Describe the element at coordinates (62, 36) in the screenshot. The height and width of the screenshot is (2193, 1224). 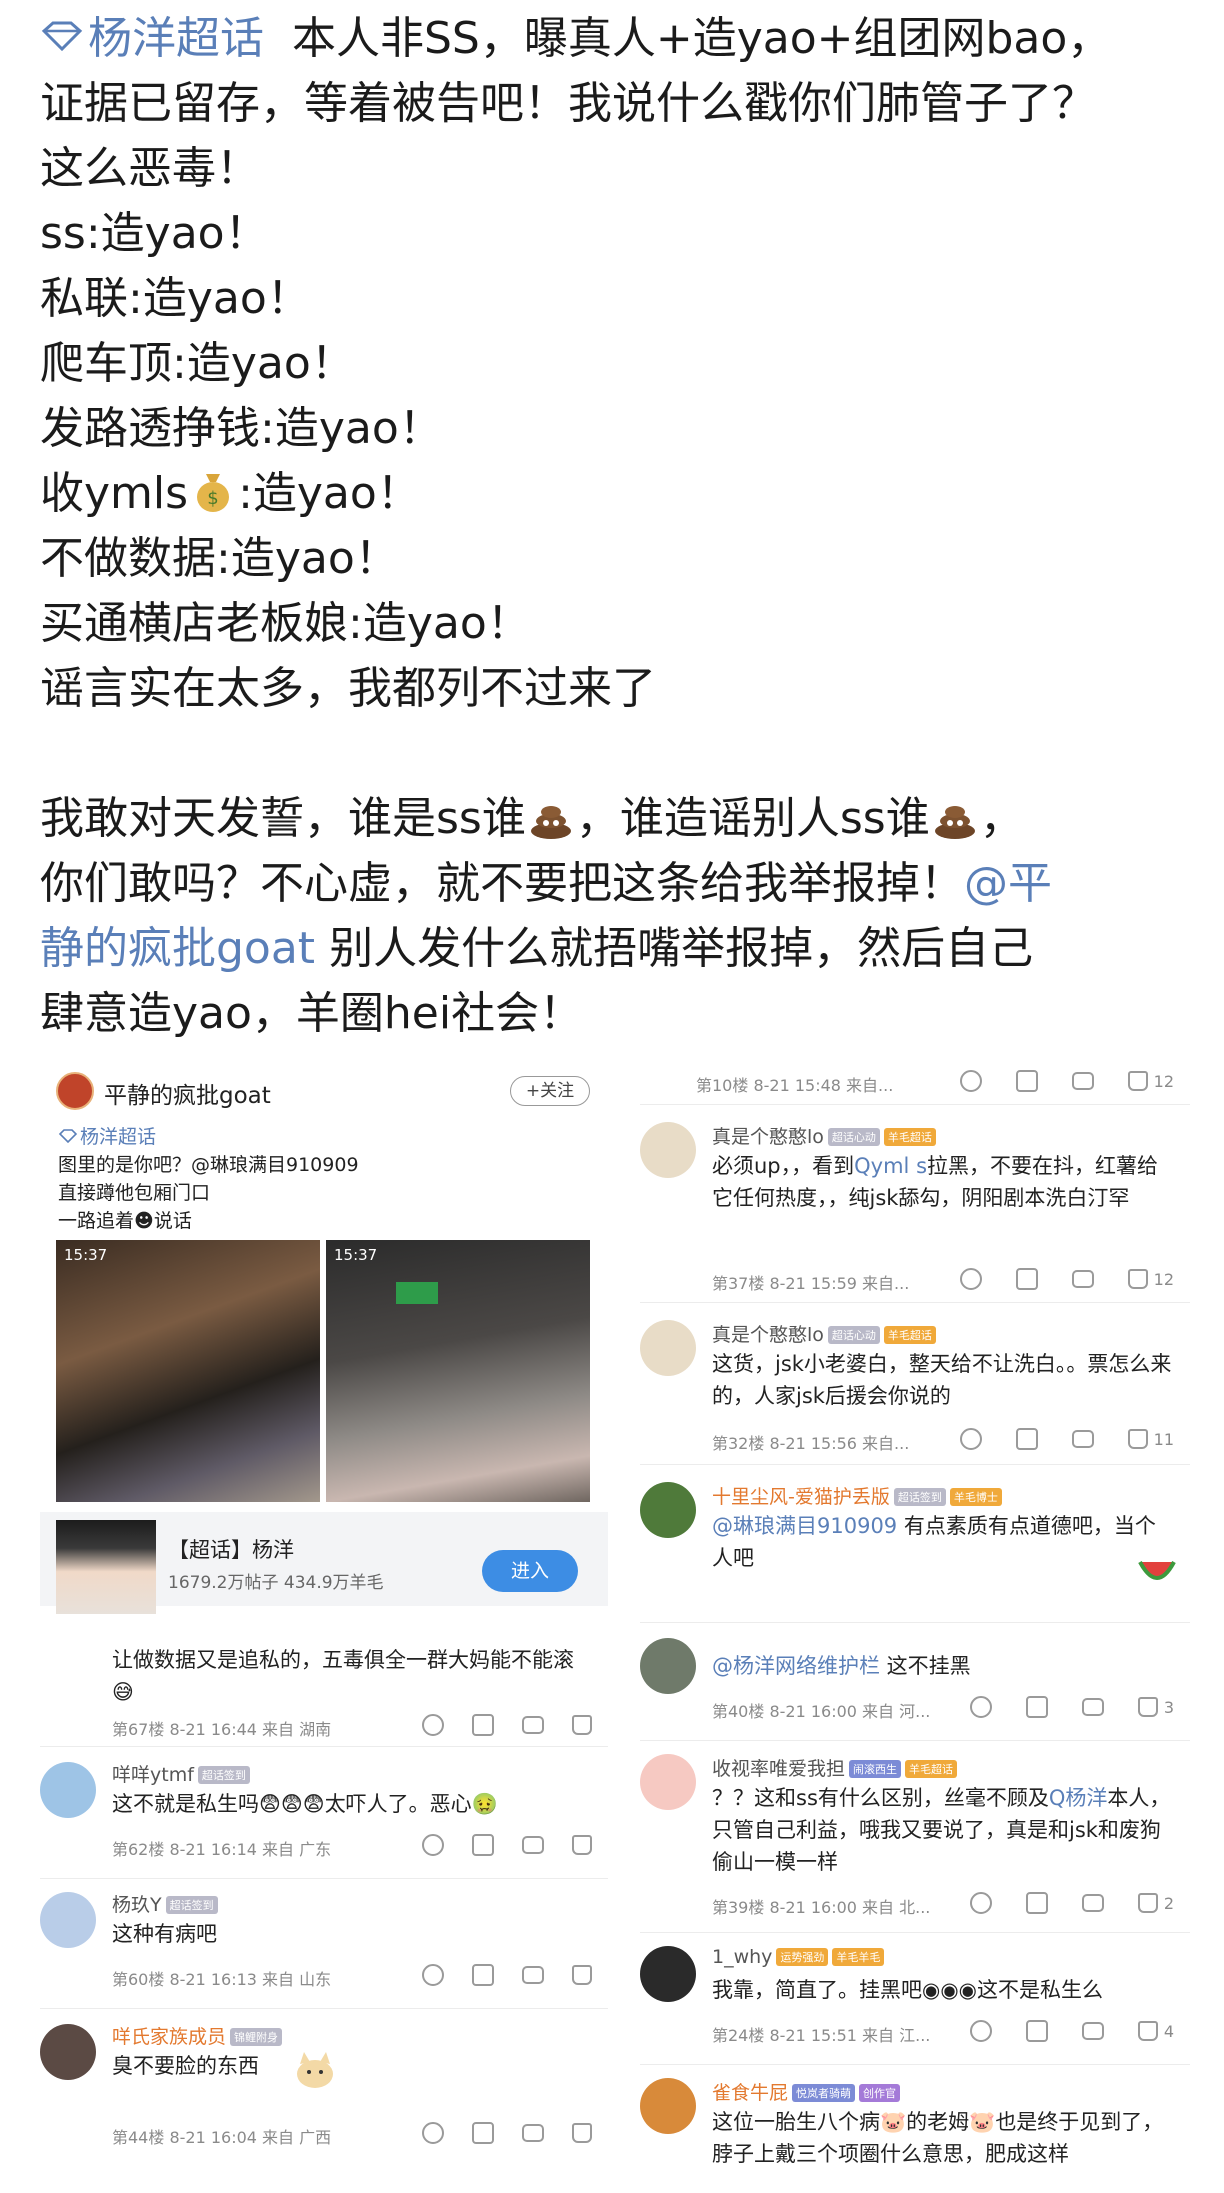
I see `diamond-icon` at that location.